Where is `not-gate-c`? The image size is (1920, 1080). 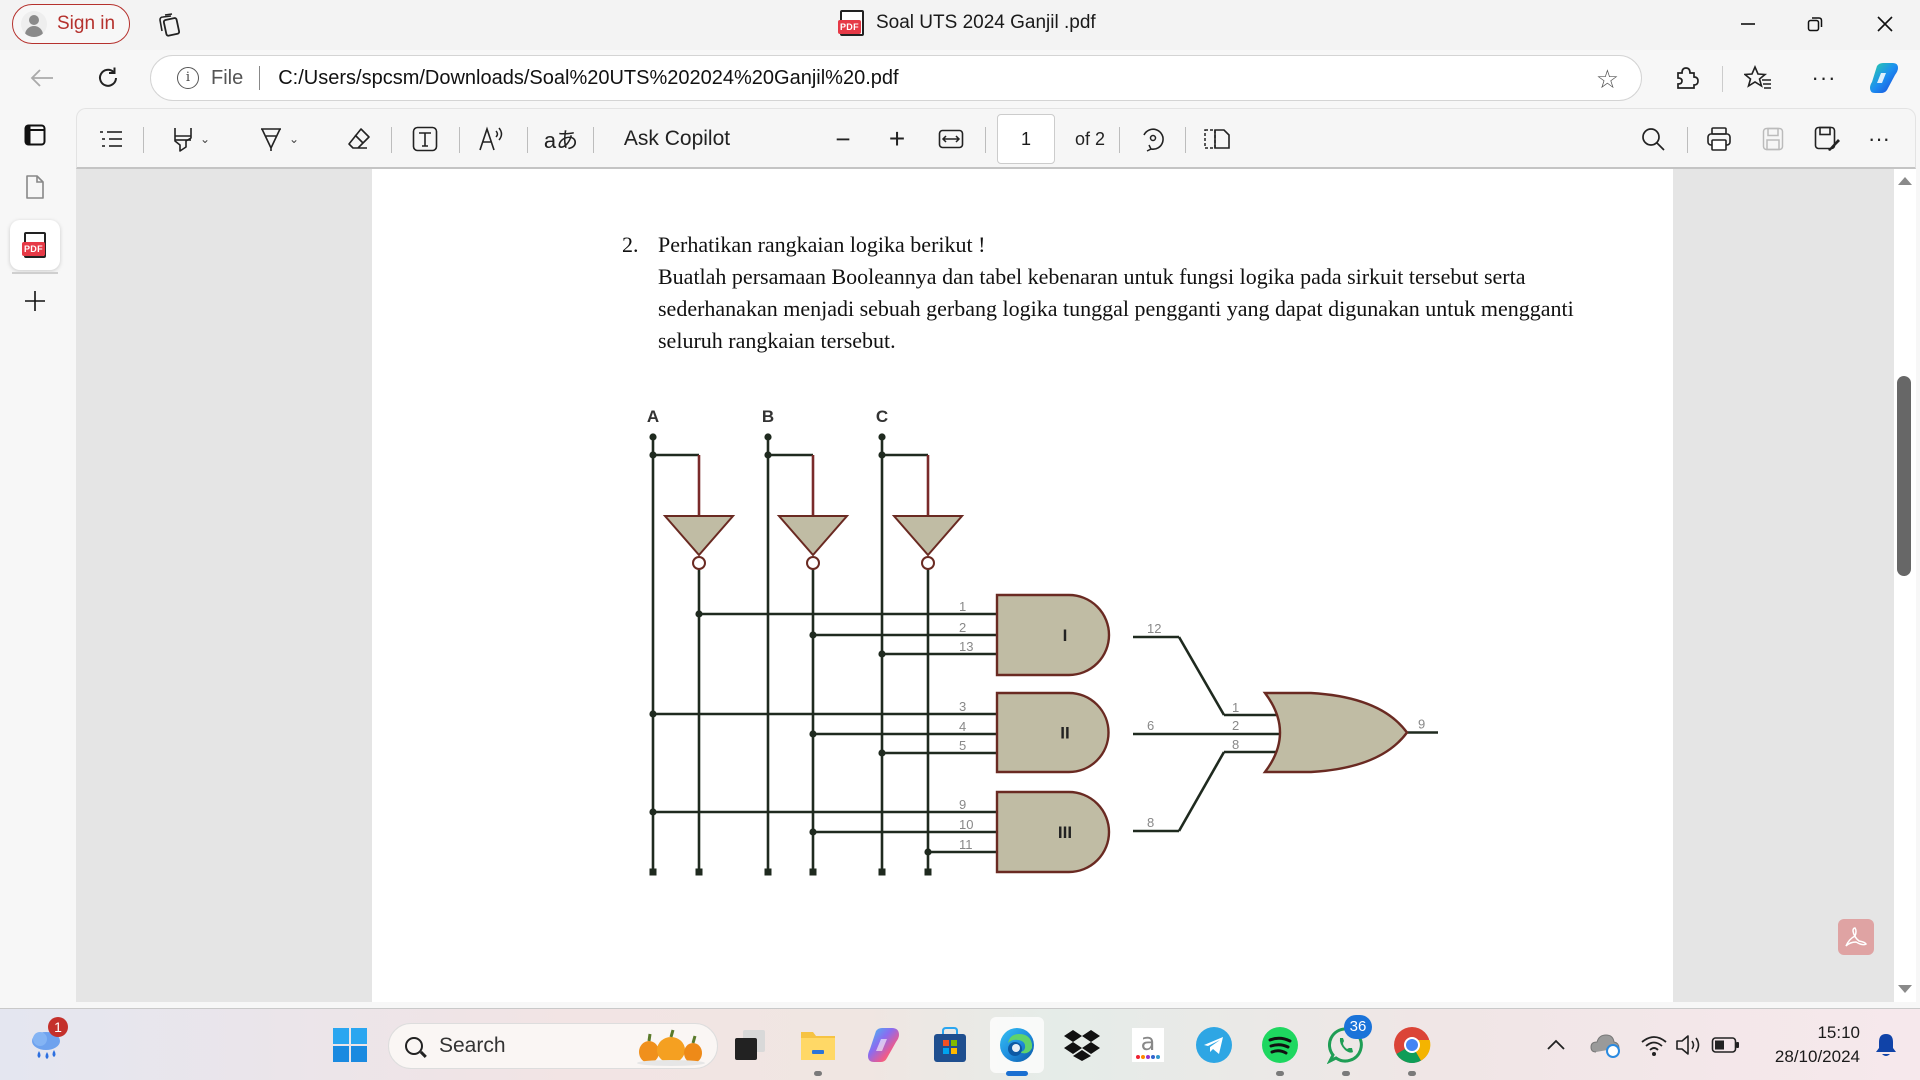 not-gate-c is located at coordinates (928, 536).